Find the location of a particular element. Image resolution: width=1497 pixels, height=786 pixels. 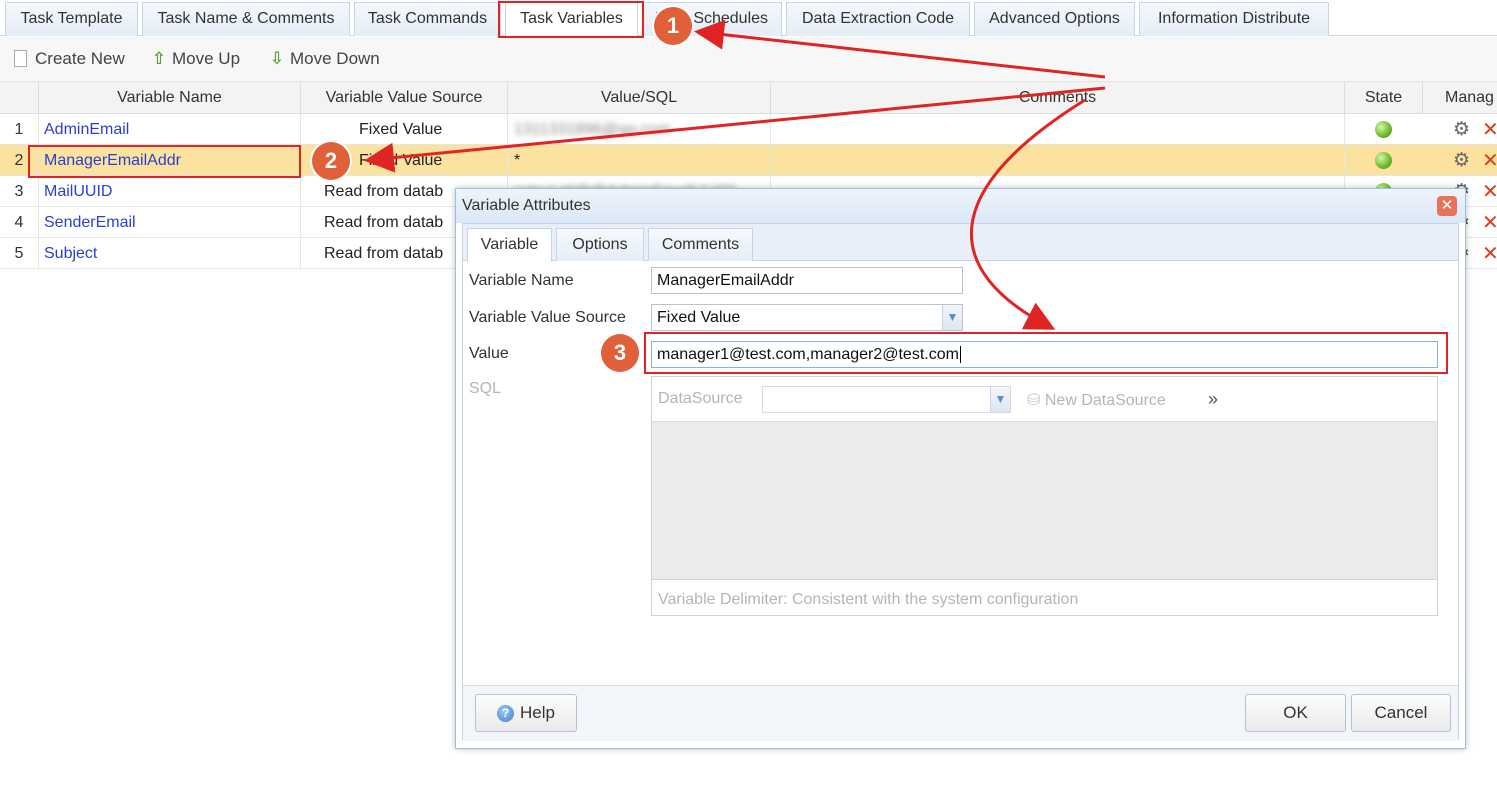

datasource-select: ▼ is located at coordinates (886, 399).